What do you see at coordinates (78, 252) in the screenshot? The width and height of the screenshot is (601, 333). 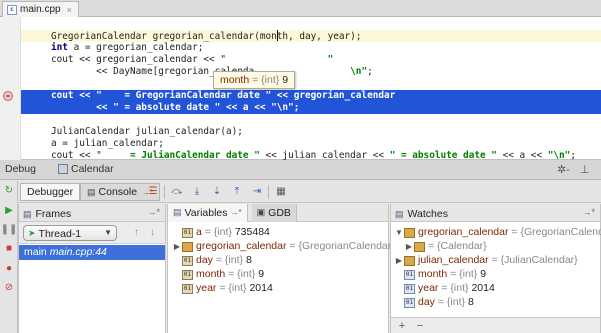 I see `frame-location: main.cpp:44` at bounding box center [78, 252].